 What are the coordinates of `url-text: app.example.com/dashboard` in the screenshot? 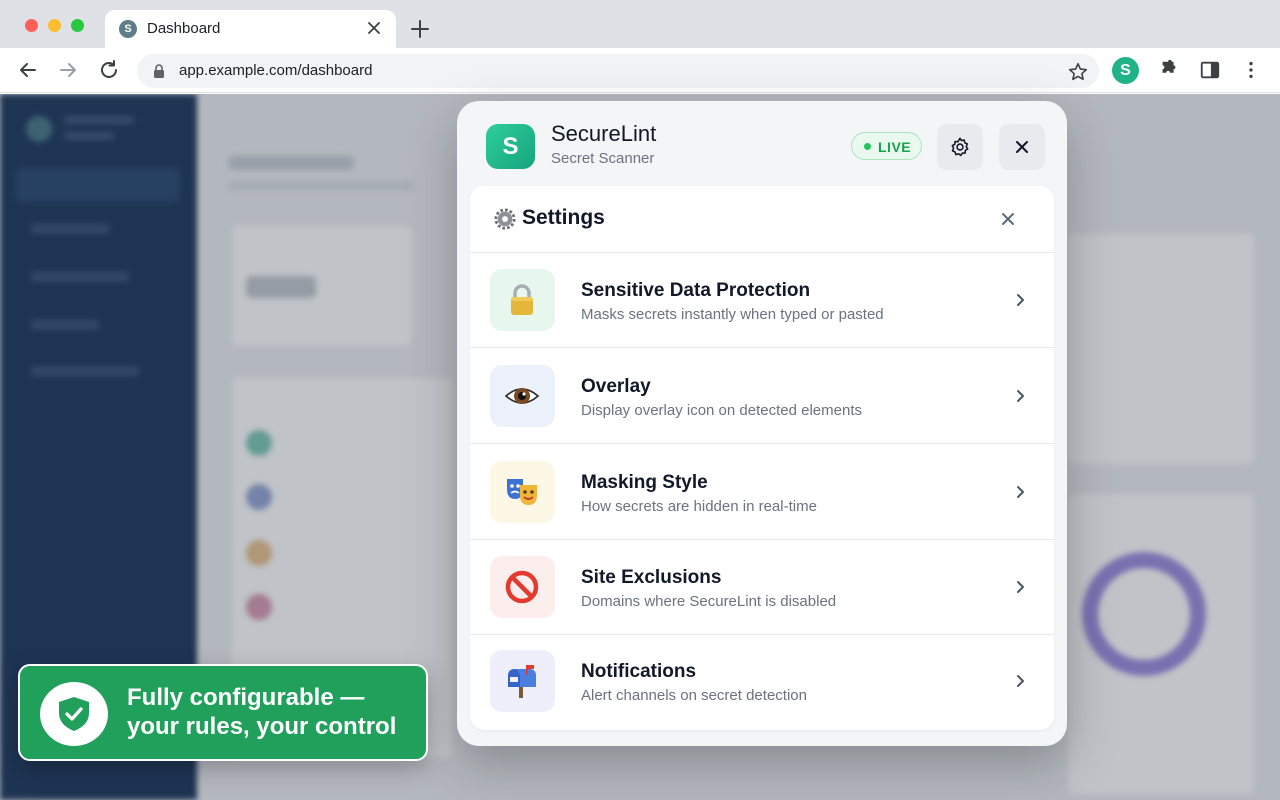 It's located at (275, 70).